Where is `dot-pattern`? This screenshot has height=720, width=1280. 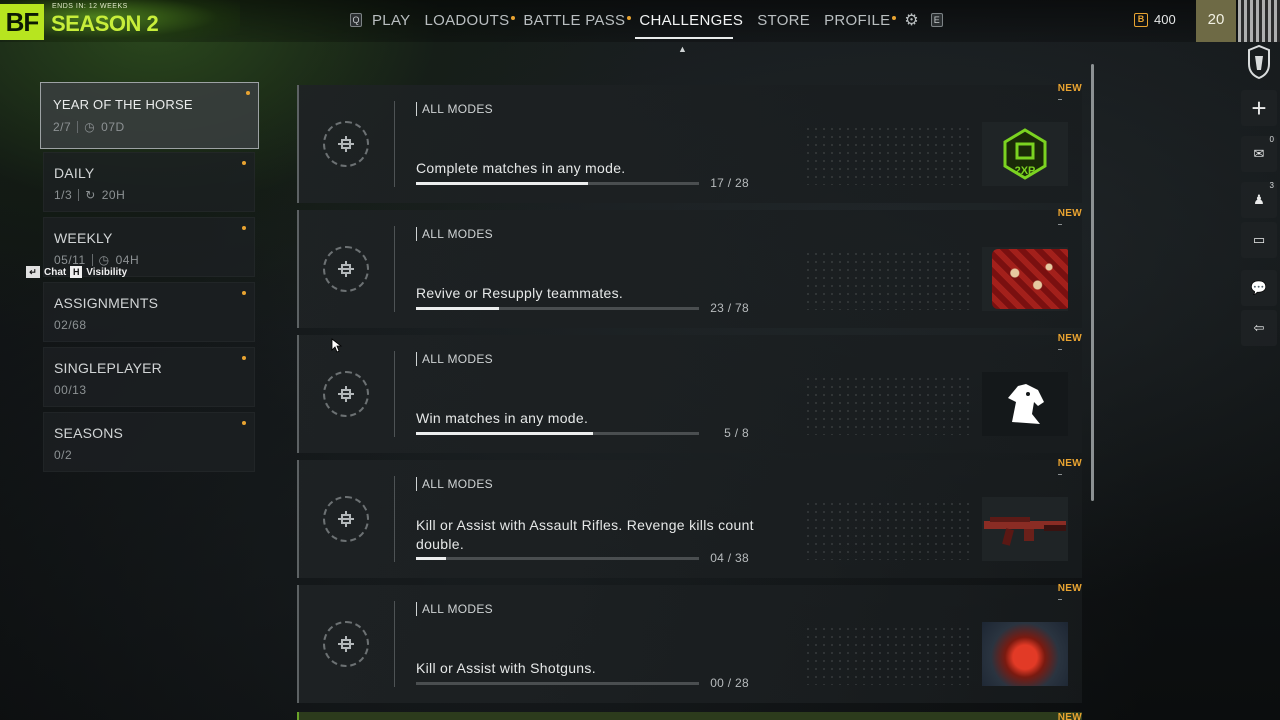
dot-pattern is located at coordinates (889, 530).